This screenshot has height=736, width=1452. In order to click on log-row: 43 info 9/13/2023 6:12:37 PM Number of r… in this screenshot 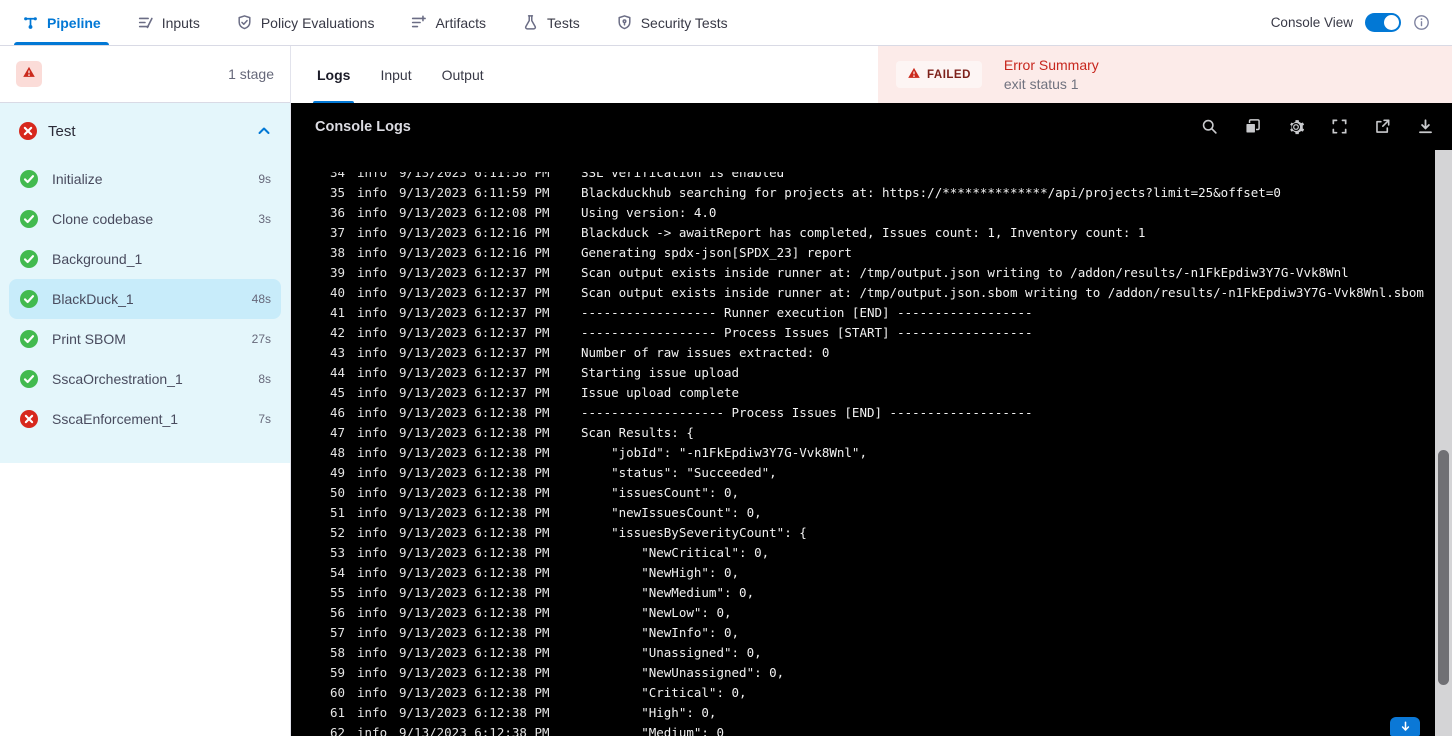, I will do `click(863, 352)`.